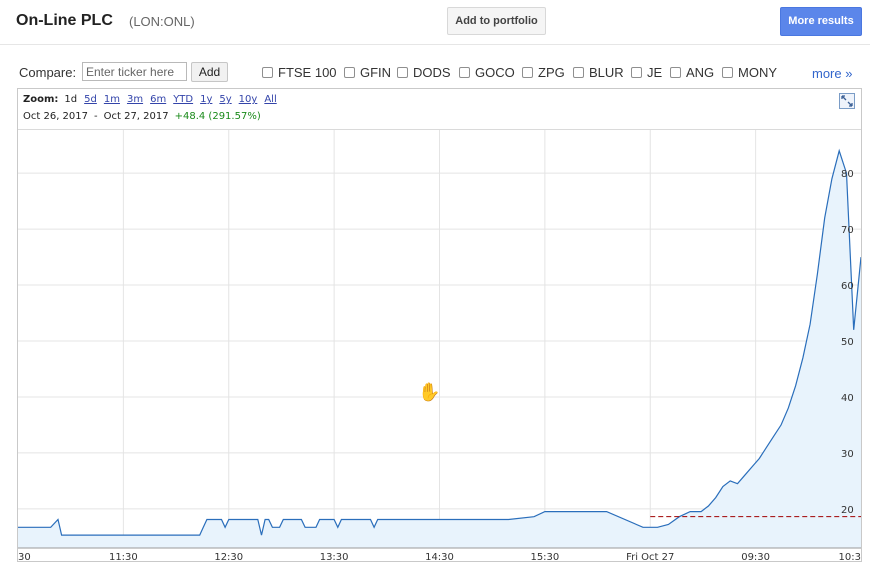  I want to click on zoom-option-5y: 5y, so click(225, 99).